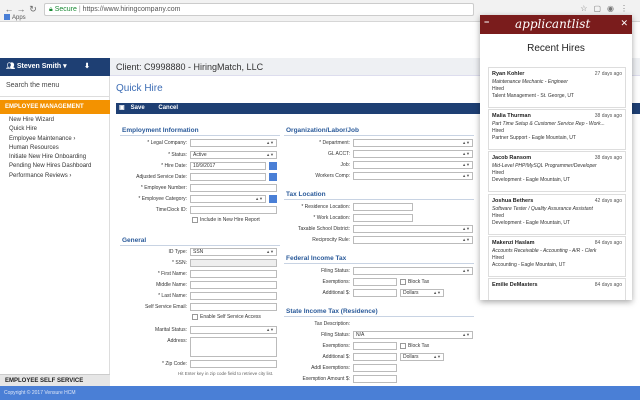 This screenshot has height=400, width=640. What do you see at coordinates (161, 177) in the screenshot?
I see `adjusted-service-label: Adjusted Service Date:` at bounding box center [161, 177].